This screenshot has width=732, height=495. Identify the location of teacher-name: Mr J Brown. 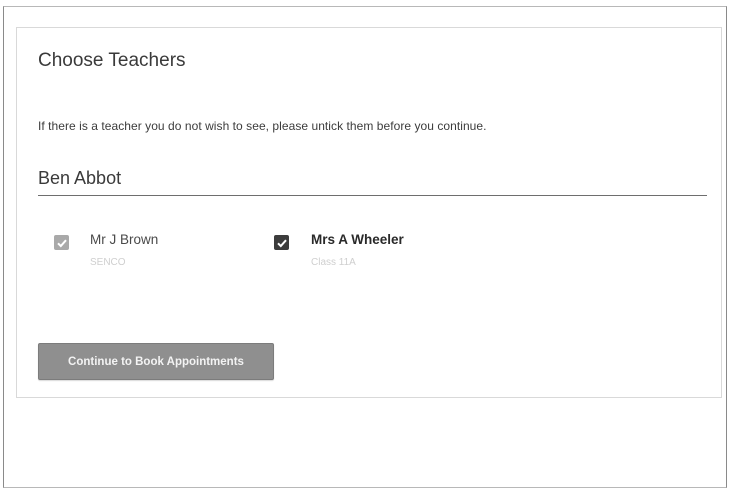
(124, 239).